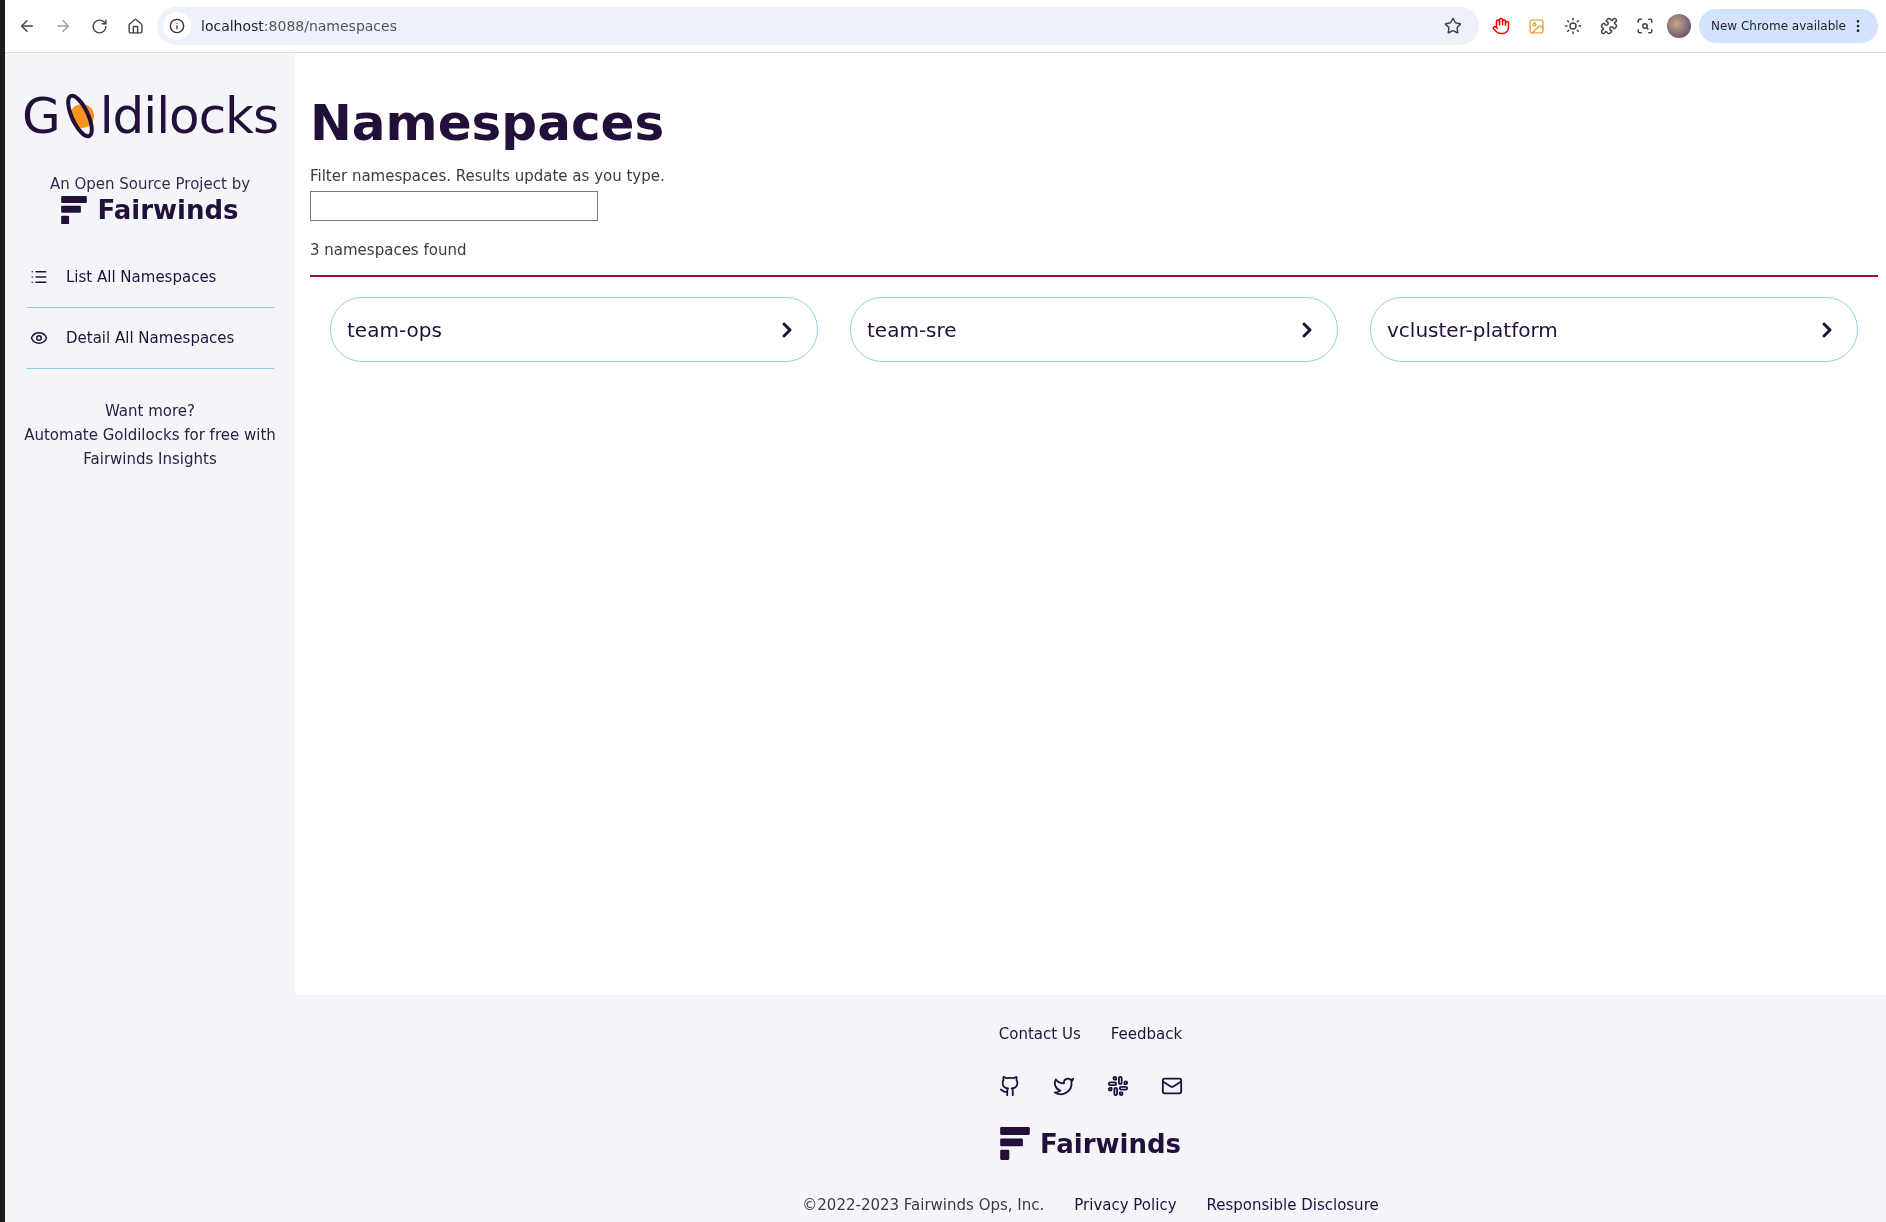 This screenshot has height=1222, width=1886. What do you see at coordinates (818, 26) in the screenshot?
I see `address-bar: localhost:8088/namespaces` at bounding box center [818, 26].